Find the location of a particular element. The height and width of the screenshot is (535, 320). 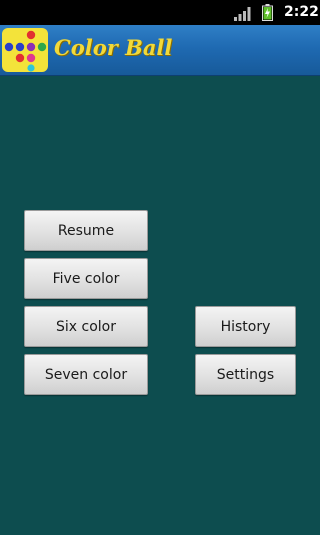

status-bar: 2:22 is located at coordinates (160, 12).